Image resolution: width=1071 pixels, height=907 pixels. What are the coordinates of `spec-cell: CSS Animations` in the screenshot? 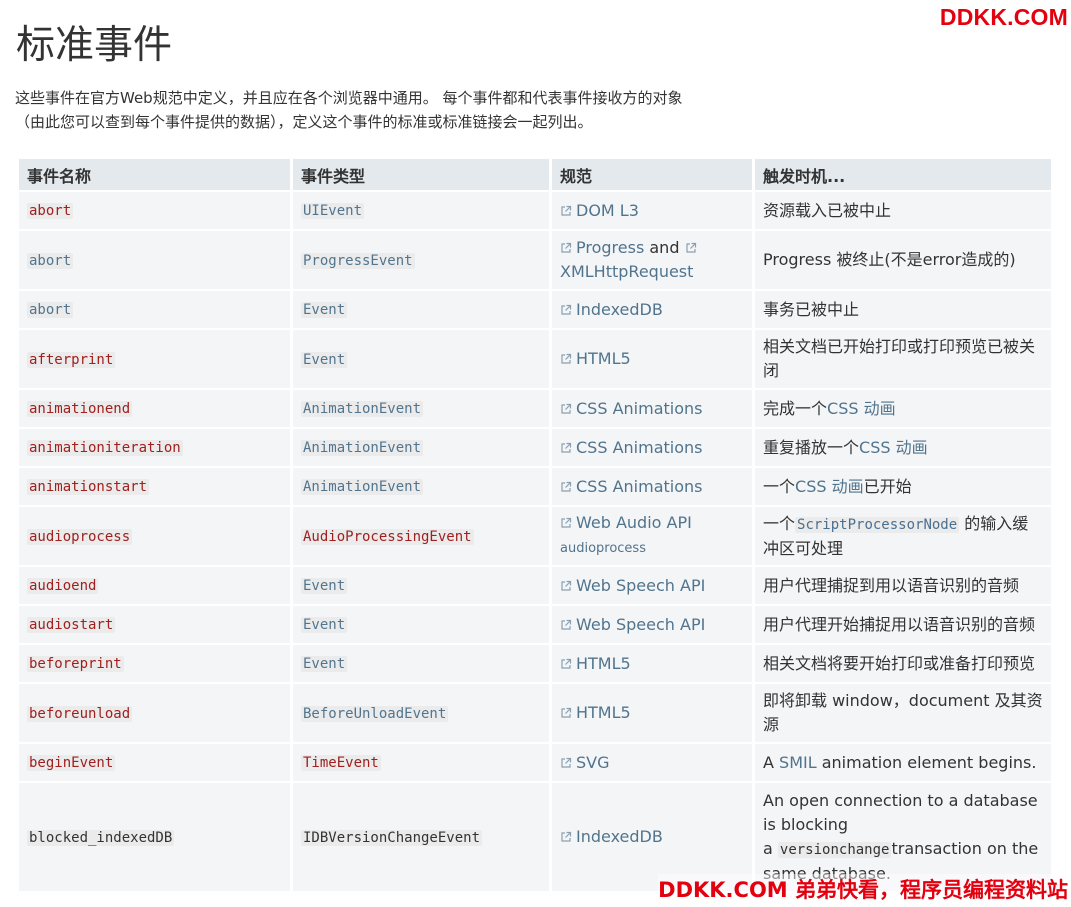 It's located at (652, 447).